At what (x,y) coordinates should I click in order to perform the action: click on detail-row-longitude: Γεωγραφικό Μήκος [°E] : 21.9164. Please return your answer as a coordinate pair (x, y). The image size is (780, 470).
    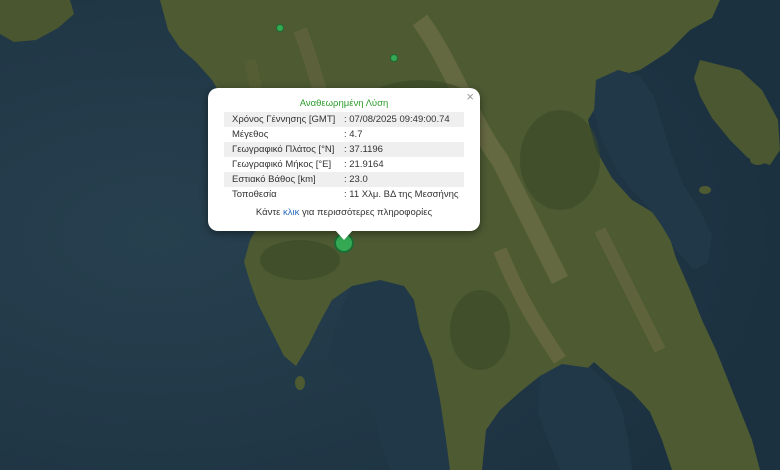
    Looking at the image, I should click on (344, 164).